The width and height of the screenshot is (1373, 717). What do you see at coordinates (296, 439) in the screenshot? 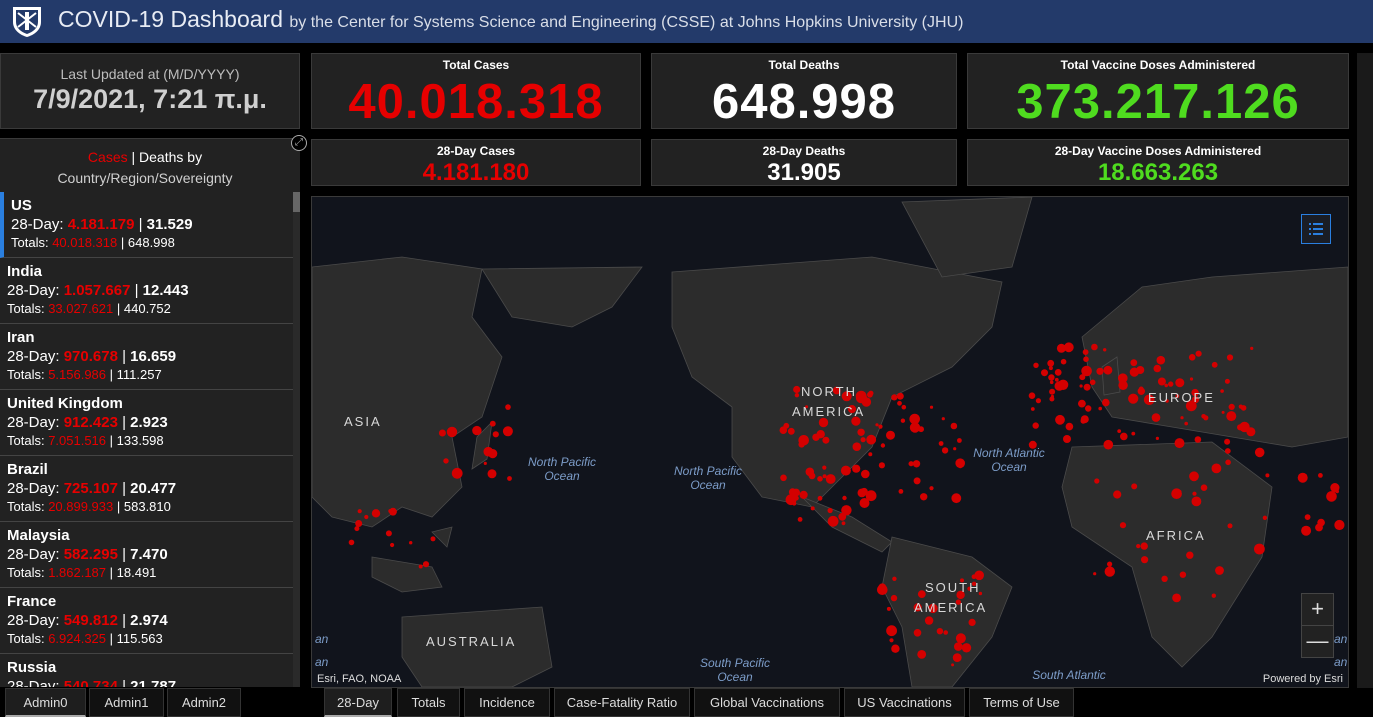
I see `country-list-scrollbar` at bounding box center [296, 439].